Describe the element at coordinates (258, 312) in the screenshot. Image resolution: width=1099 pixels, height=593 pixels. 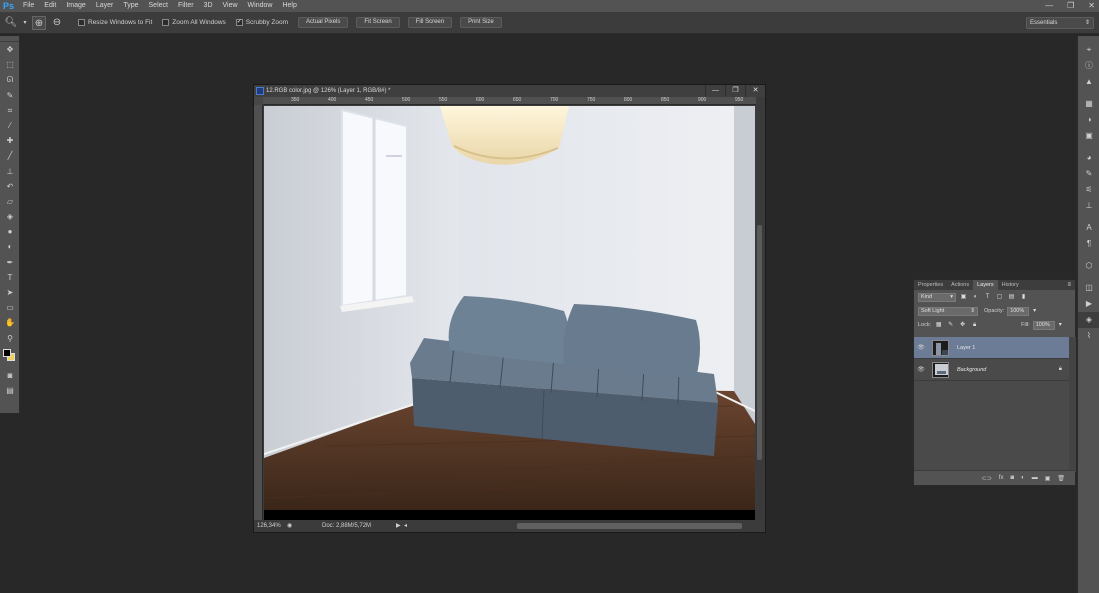
I see `vertical-ruler` at that location.